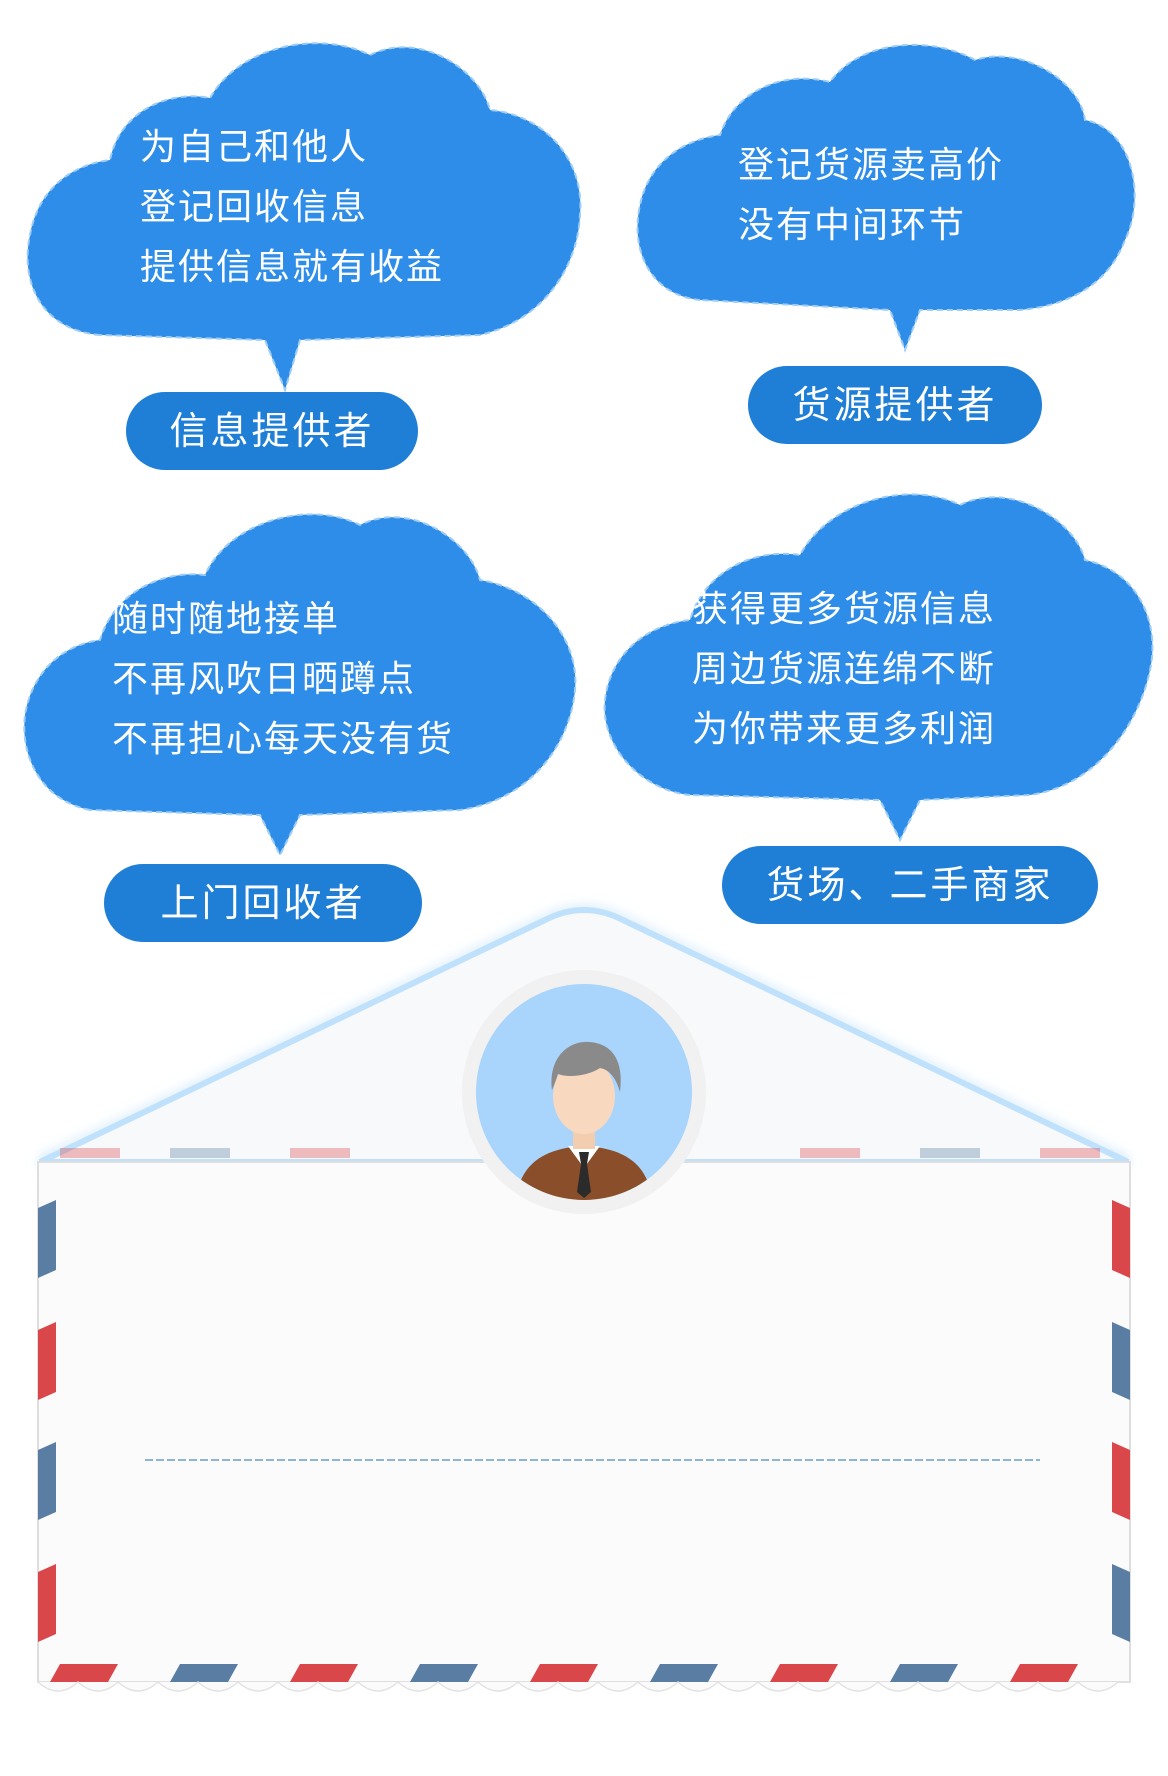  I want to click on cloud-1-line-3: 提供信息就有收益, so click(292, 267).